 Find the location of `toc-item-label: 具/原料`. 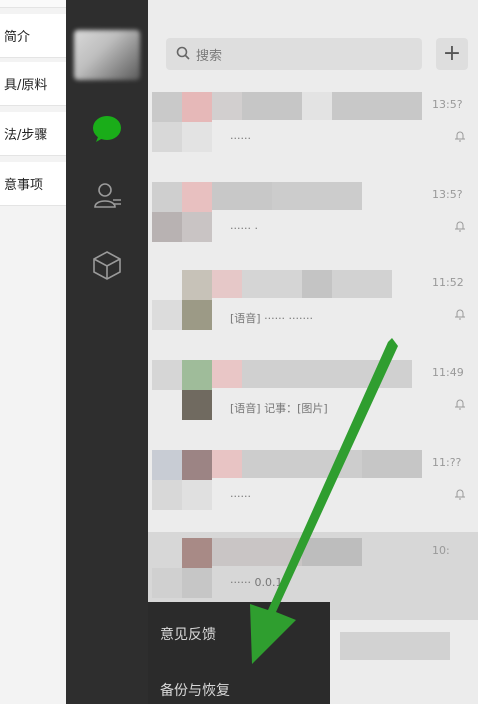

toc-item-label: 具/原料 is located at coordinates (26, 85).